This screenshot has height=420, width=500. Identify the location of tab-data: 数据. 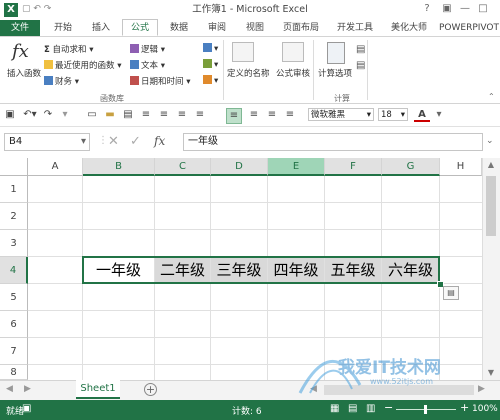
(179, 28).